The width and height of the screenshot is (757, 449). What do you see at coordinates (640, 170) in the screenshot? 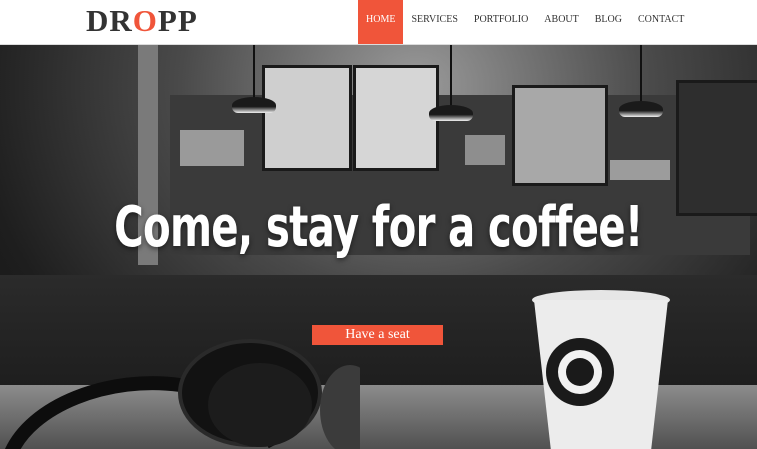
I see `cup-shelf` at bounding box center [640, 170].